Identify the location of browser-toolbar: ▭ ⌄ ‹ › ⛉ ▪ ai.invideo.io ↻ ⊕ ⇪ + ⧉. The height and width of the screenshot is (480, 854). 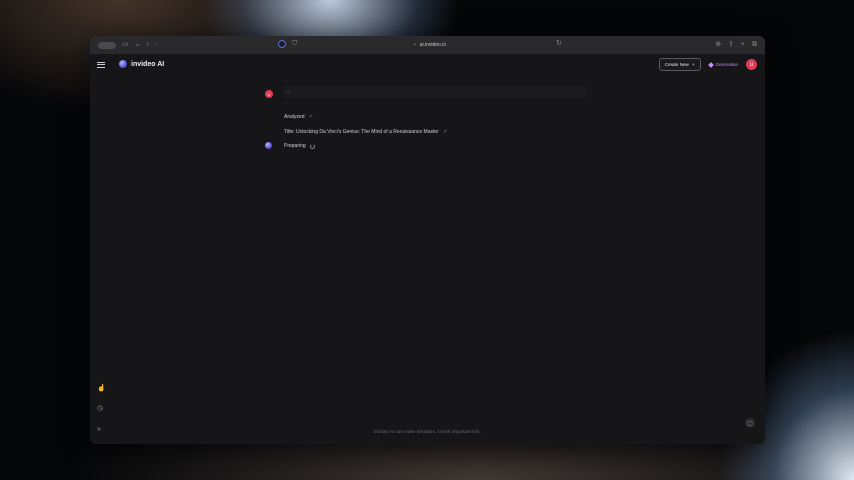
(427, 45).